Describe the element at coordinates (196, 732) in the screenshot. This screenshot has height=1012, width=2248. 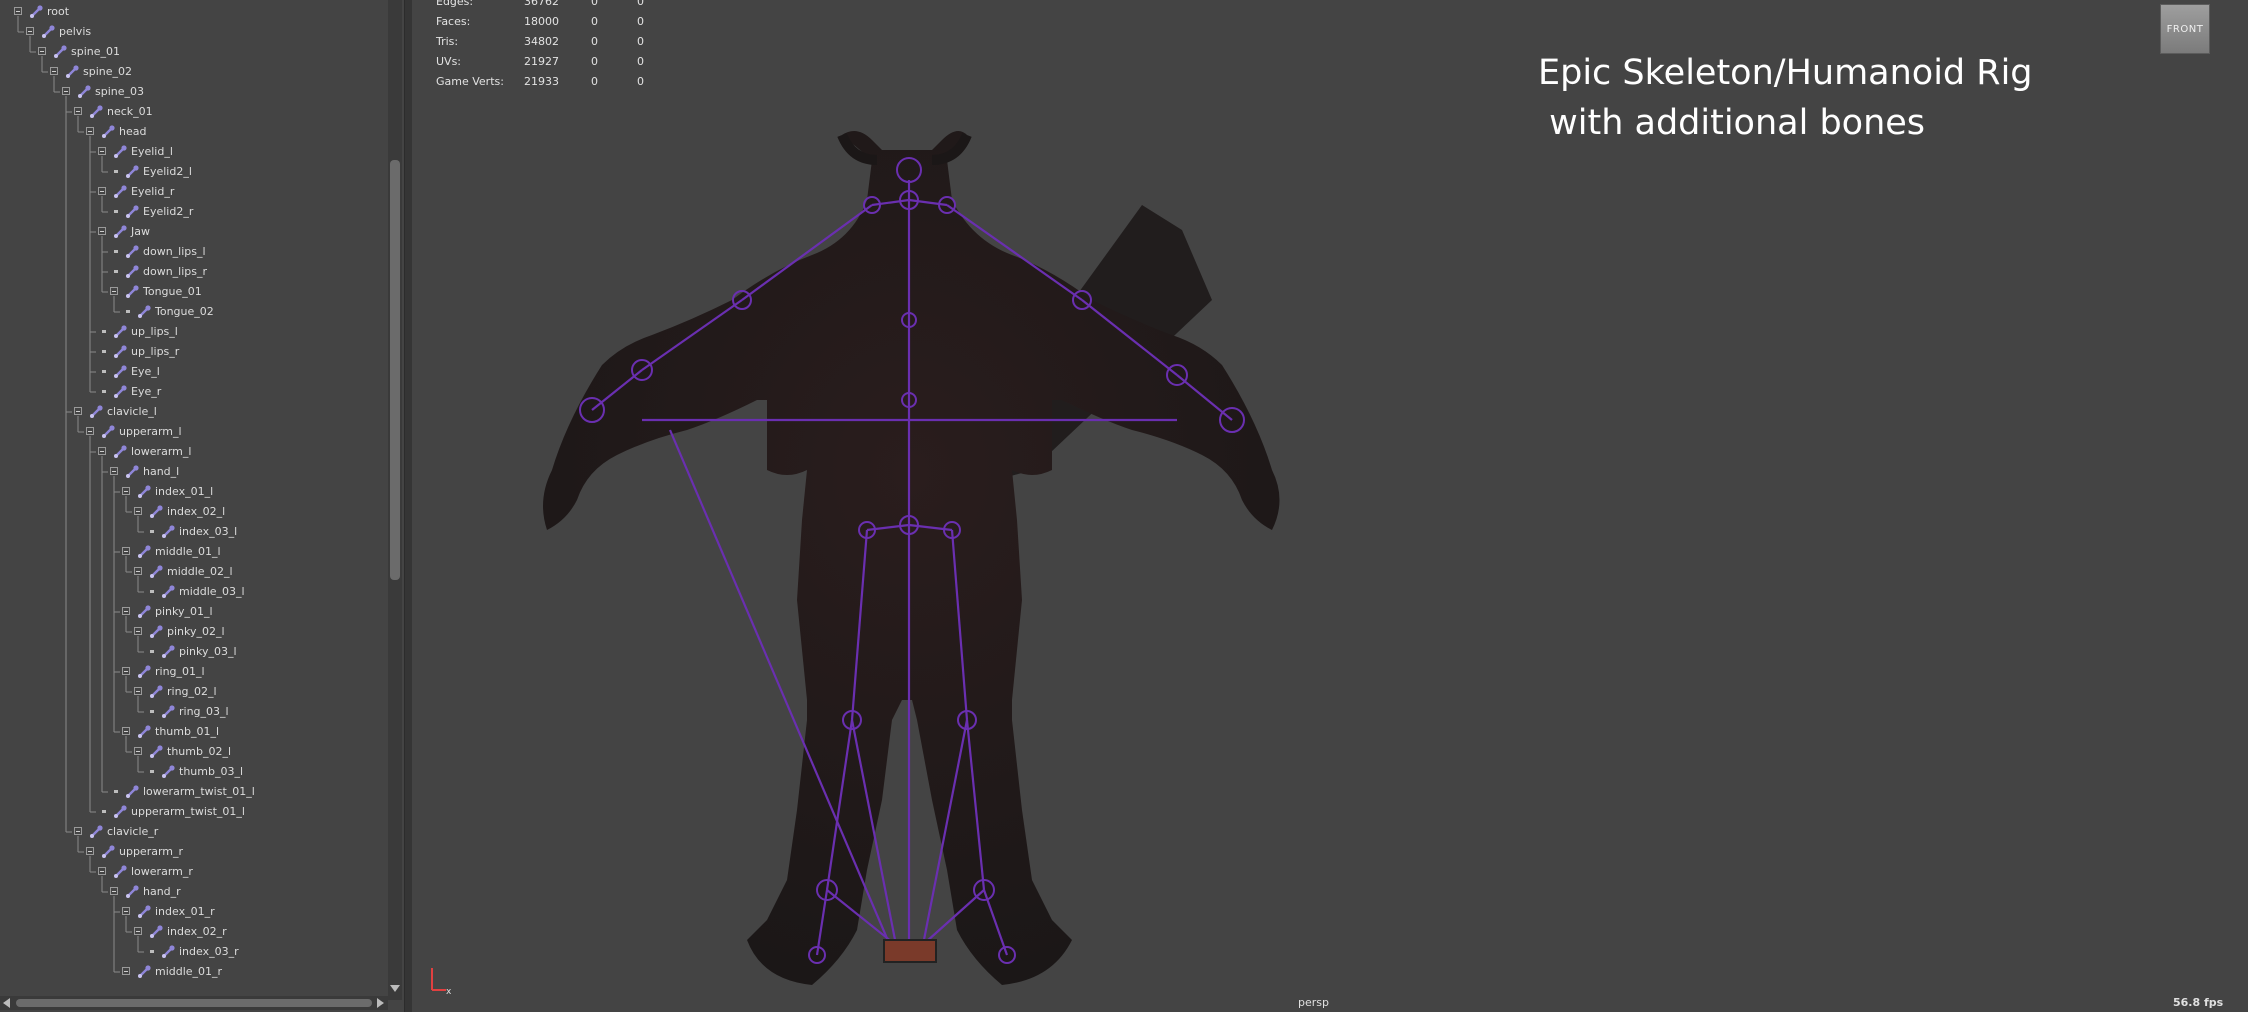
I see `outliner-row: thumb_01_l` at that location.